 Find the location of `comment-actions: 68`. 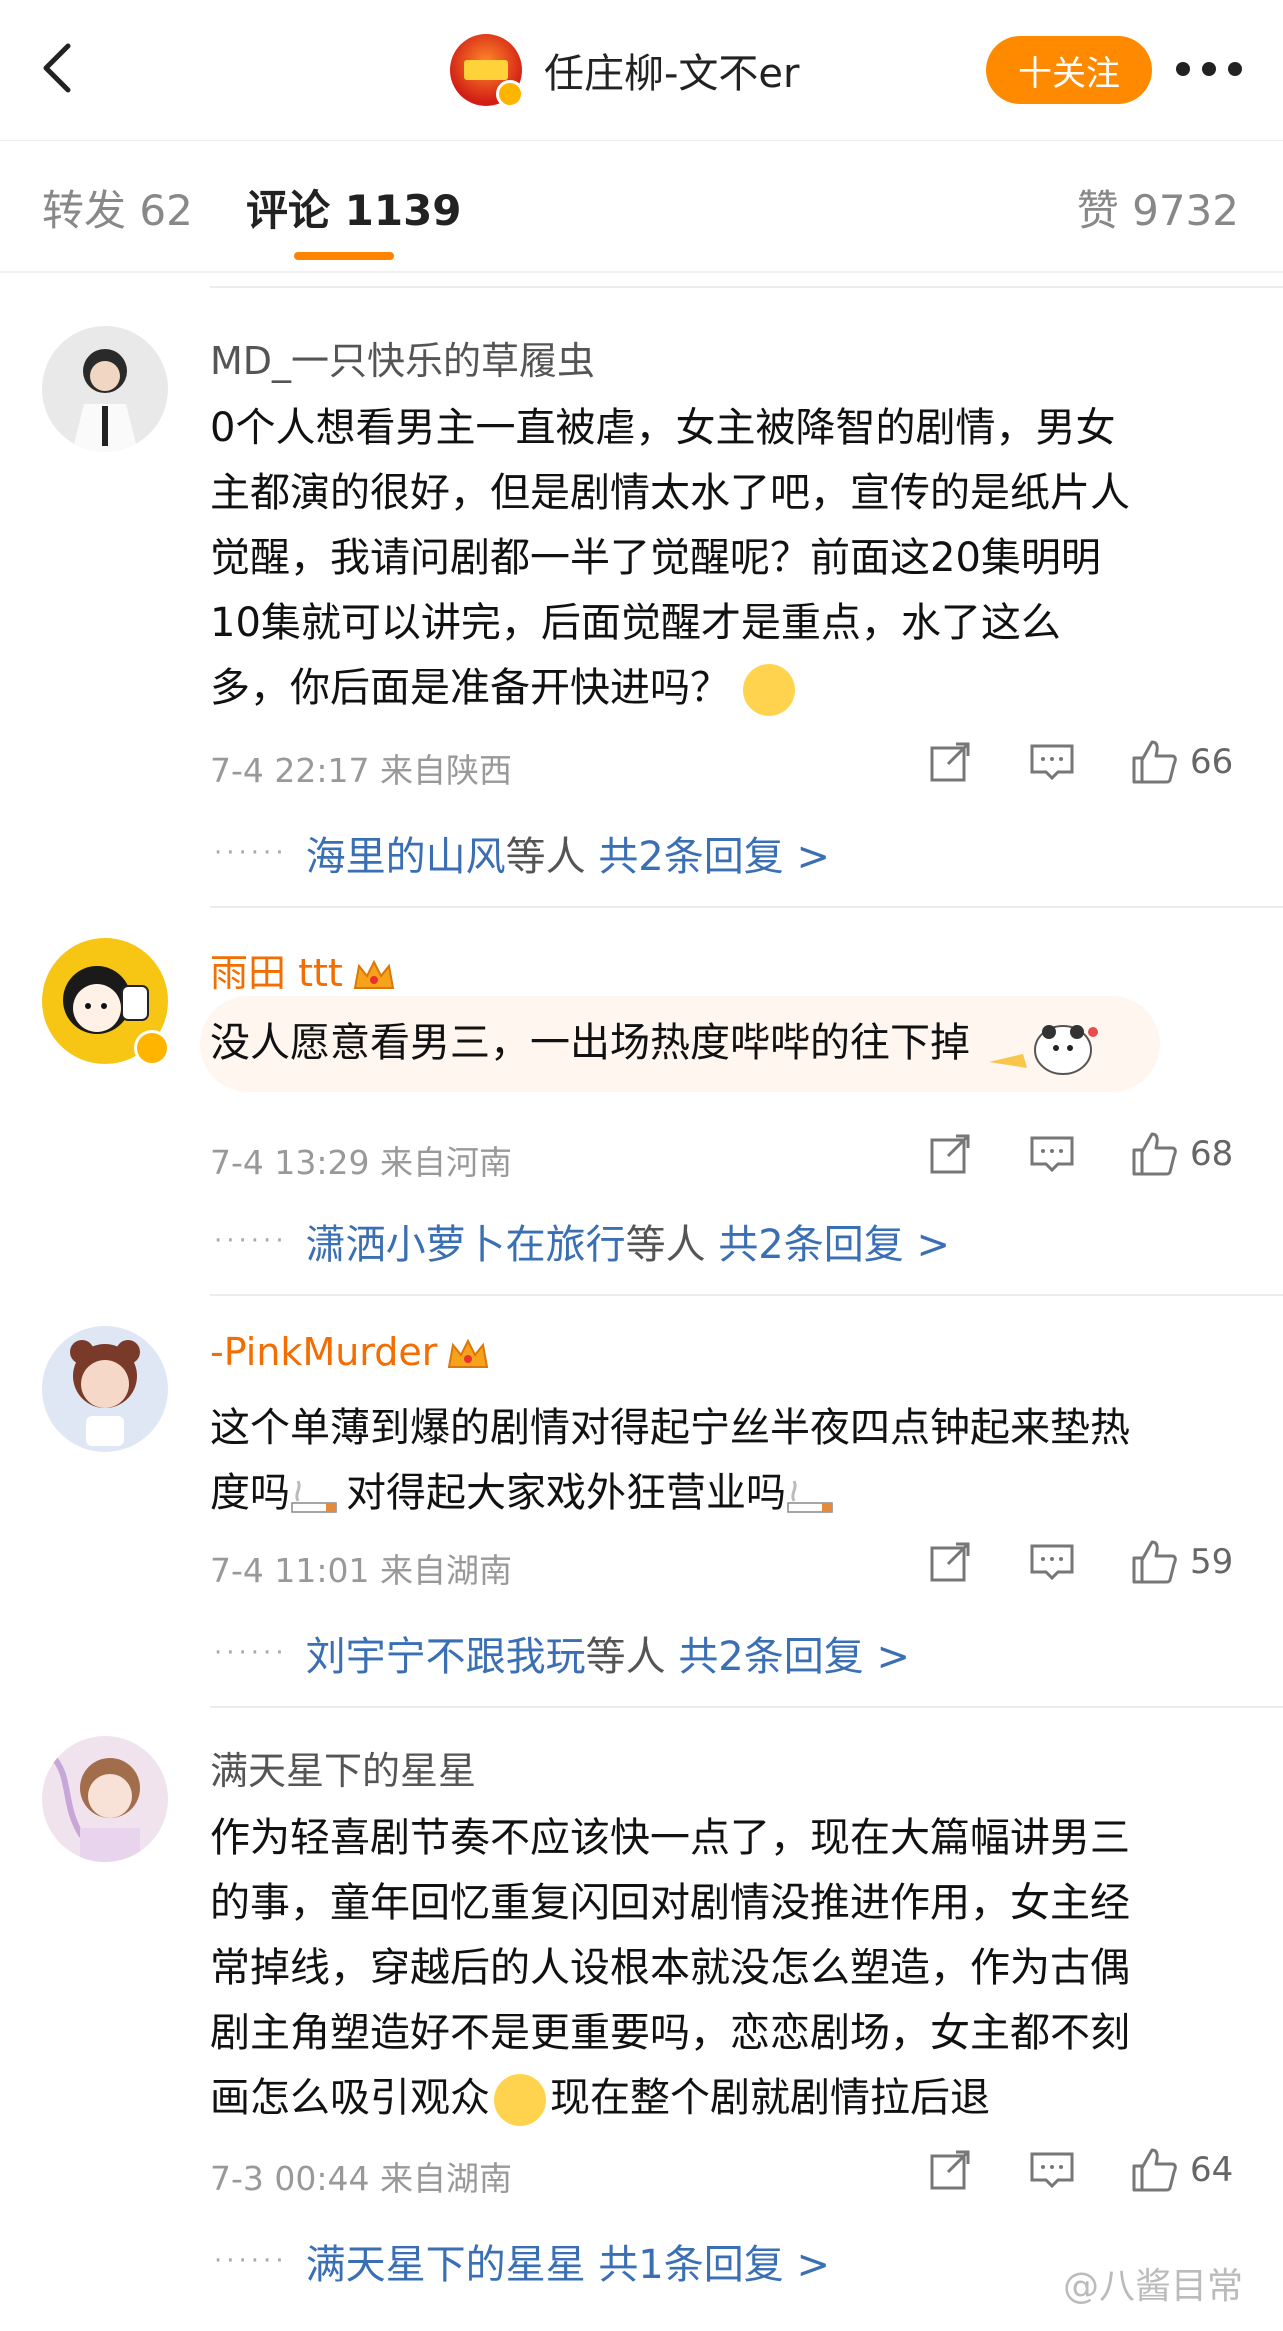

comment-actions: 68 is located at coordinates (1079, 1154).